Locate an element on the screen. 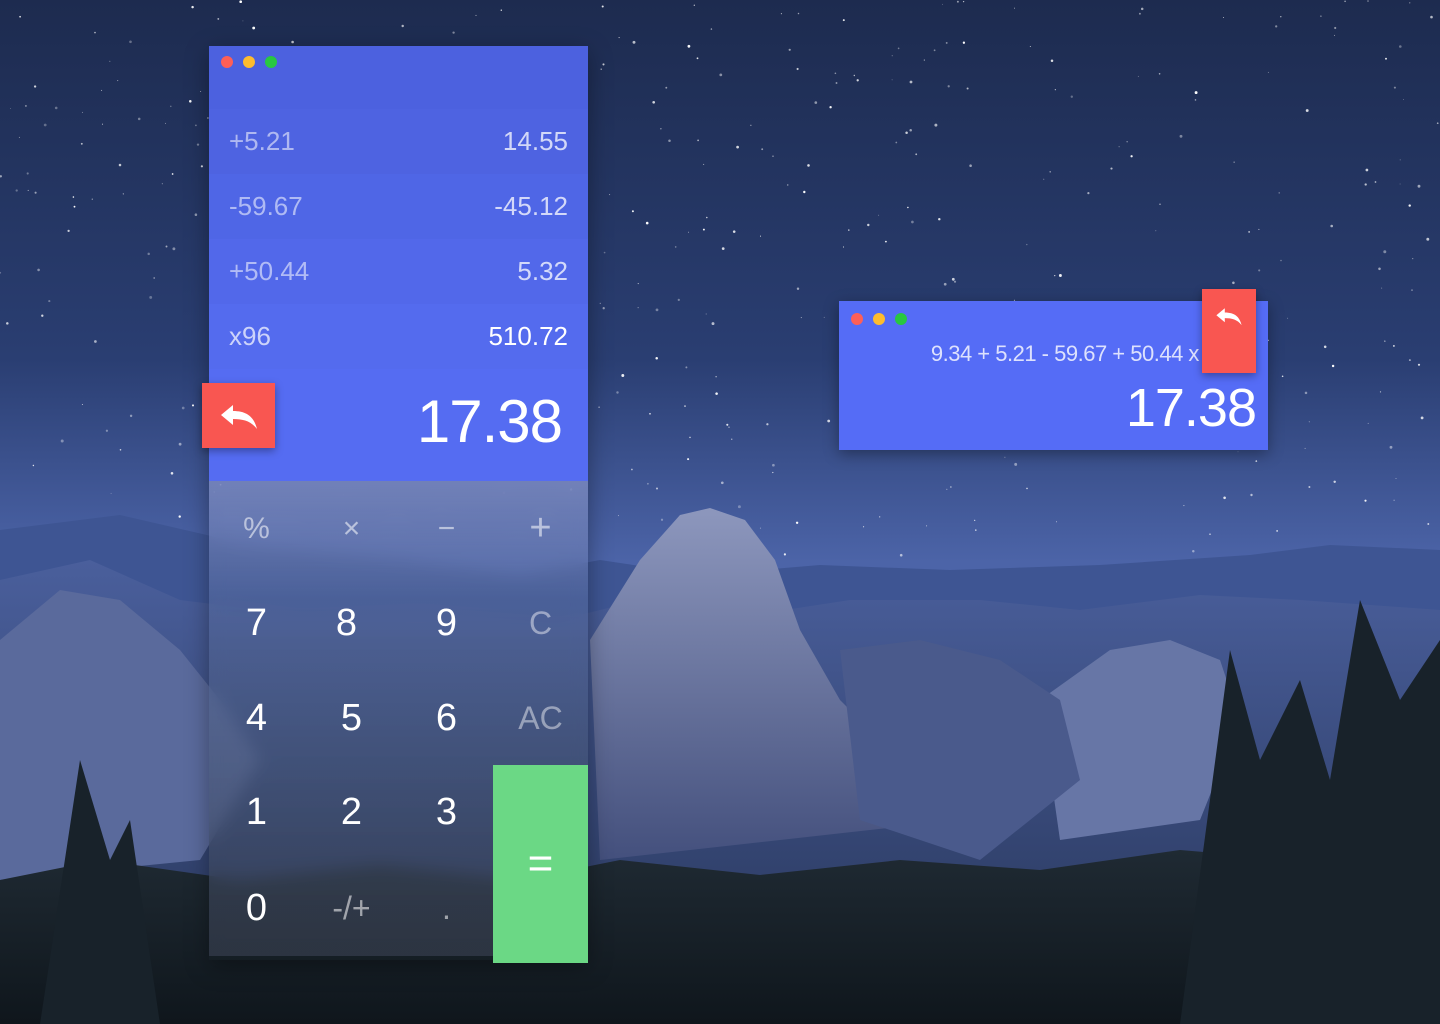 The height and width of the screenshot is (1024, 1440). result-display: 17.38 is located at coordinates (395, 425).